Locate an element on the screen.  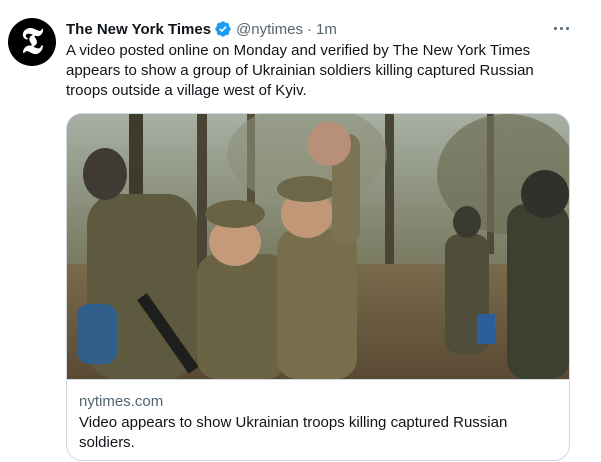
author-name: The New York Times is located at coordinates (138, 29).